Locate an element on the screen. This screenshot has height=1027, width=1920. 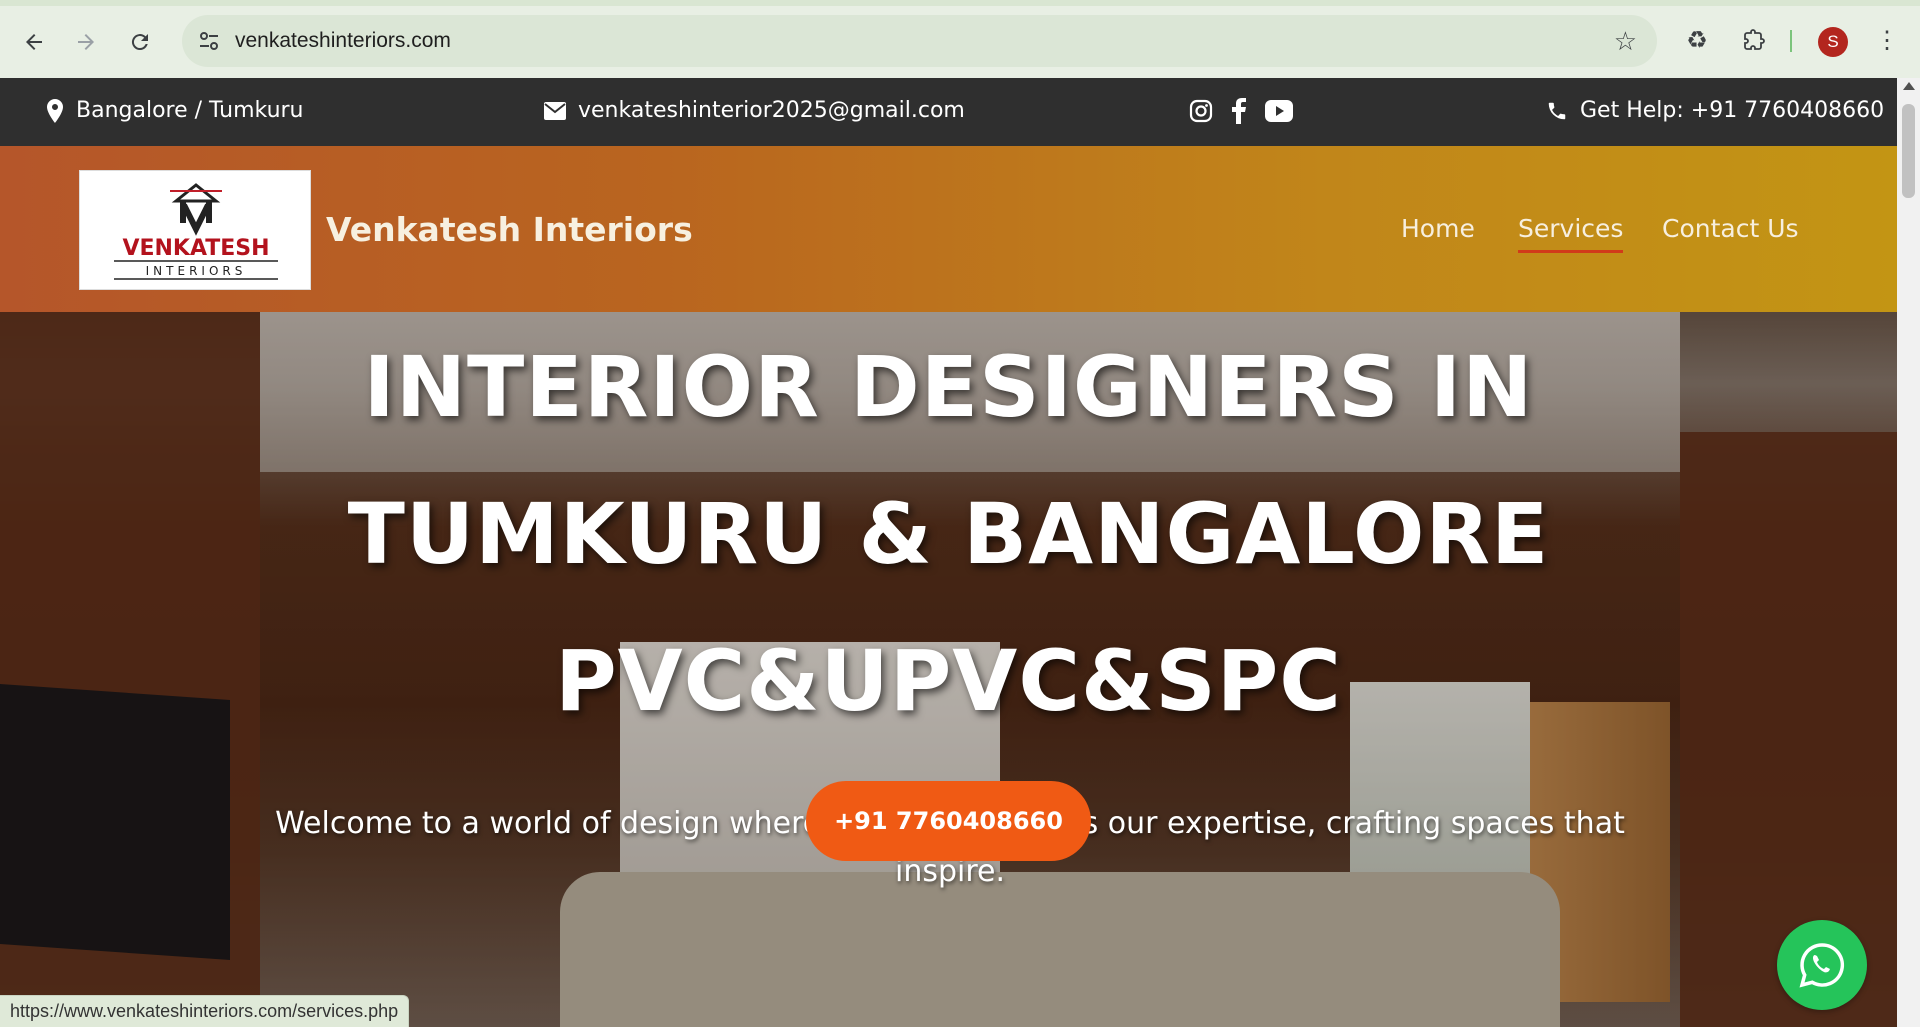
logo-wordmark: VENKATESH is located at coordinates (195, 248).